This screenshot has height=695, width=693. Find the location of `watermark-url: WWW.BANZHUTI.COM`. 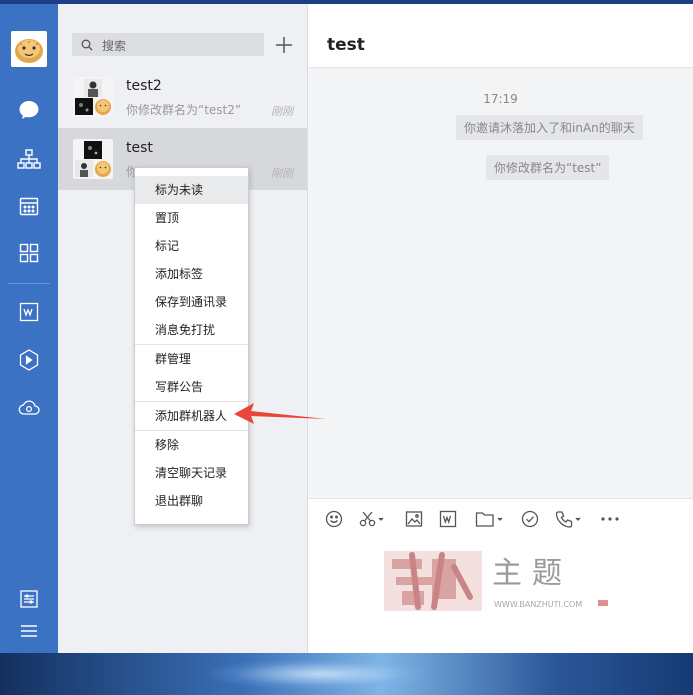

watermark-url: WWW.BANZHUTI.COM is located at coordinates (538, 604).